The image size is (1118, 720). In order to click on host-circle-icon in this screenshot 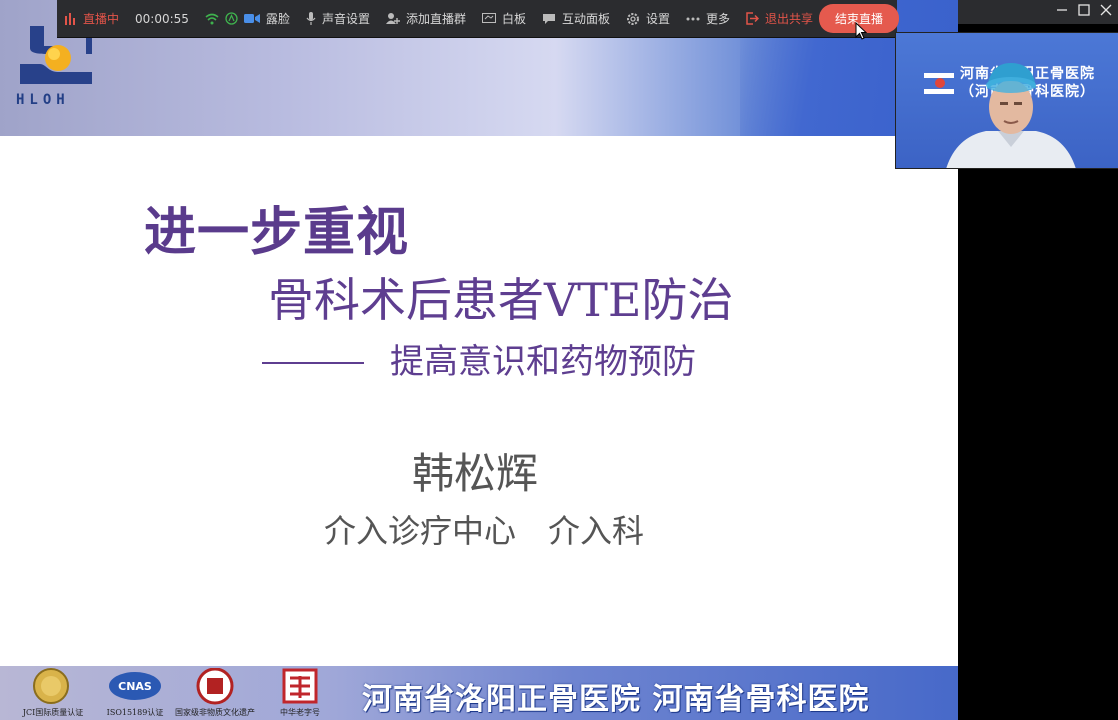, I will do `click(231, 18)`.